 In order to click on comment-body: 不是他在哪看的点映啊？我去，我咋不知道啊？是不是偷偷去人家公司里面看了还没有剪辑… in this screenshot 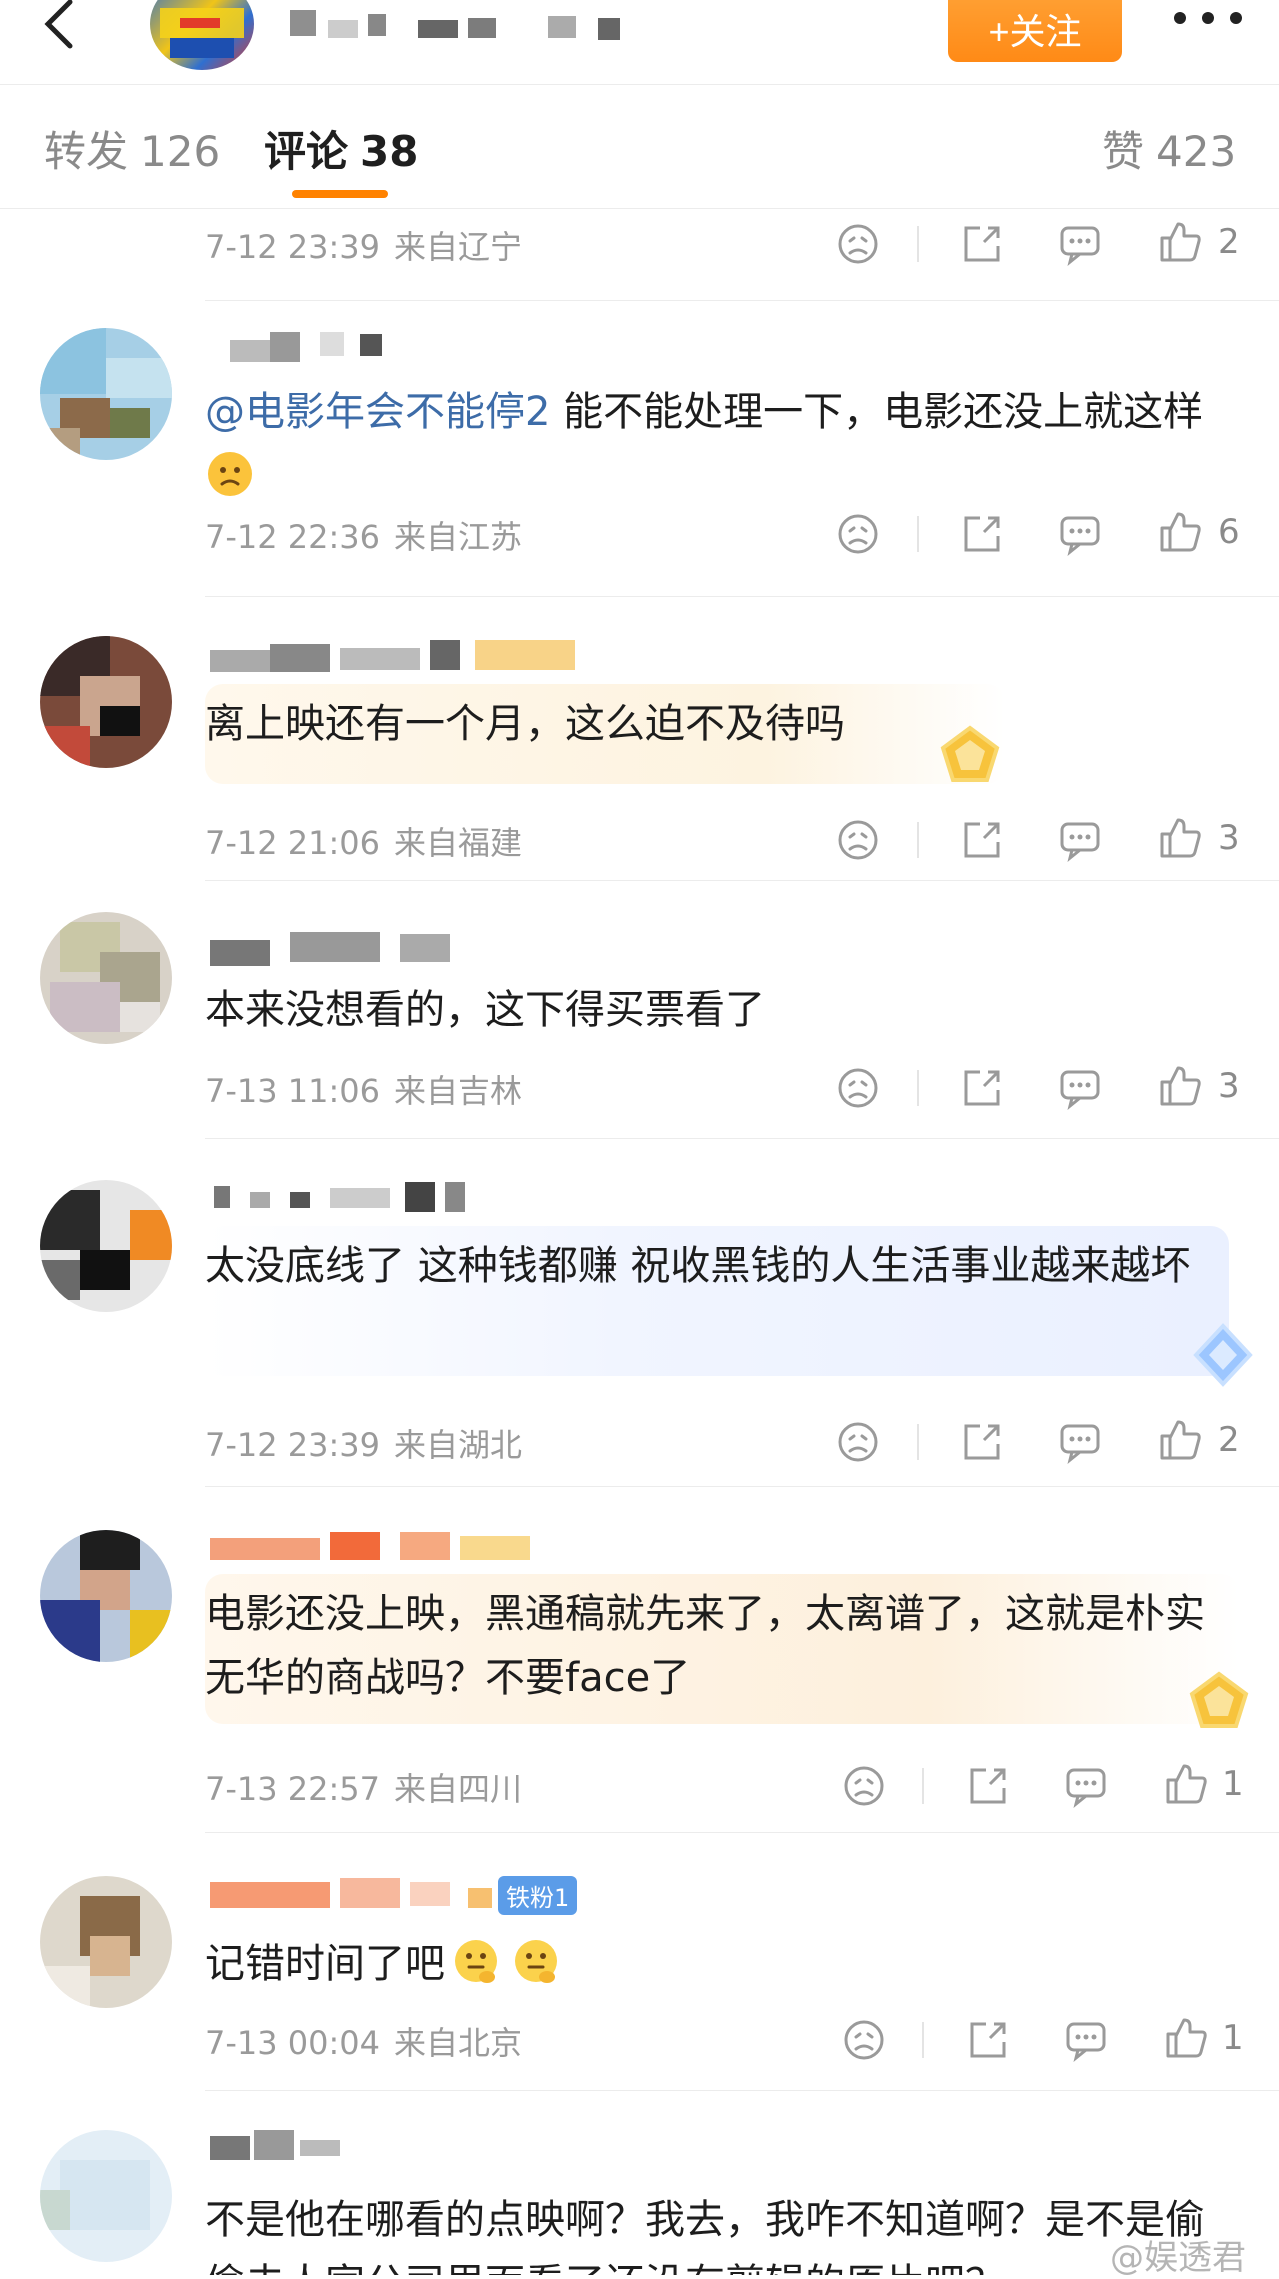, I will do `click(705, 2236)`.